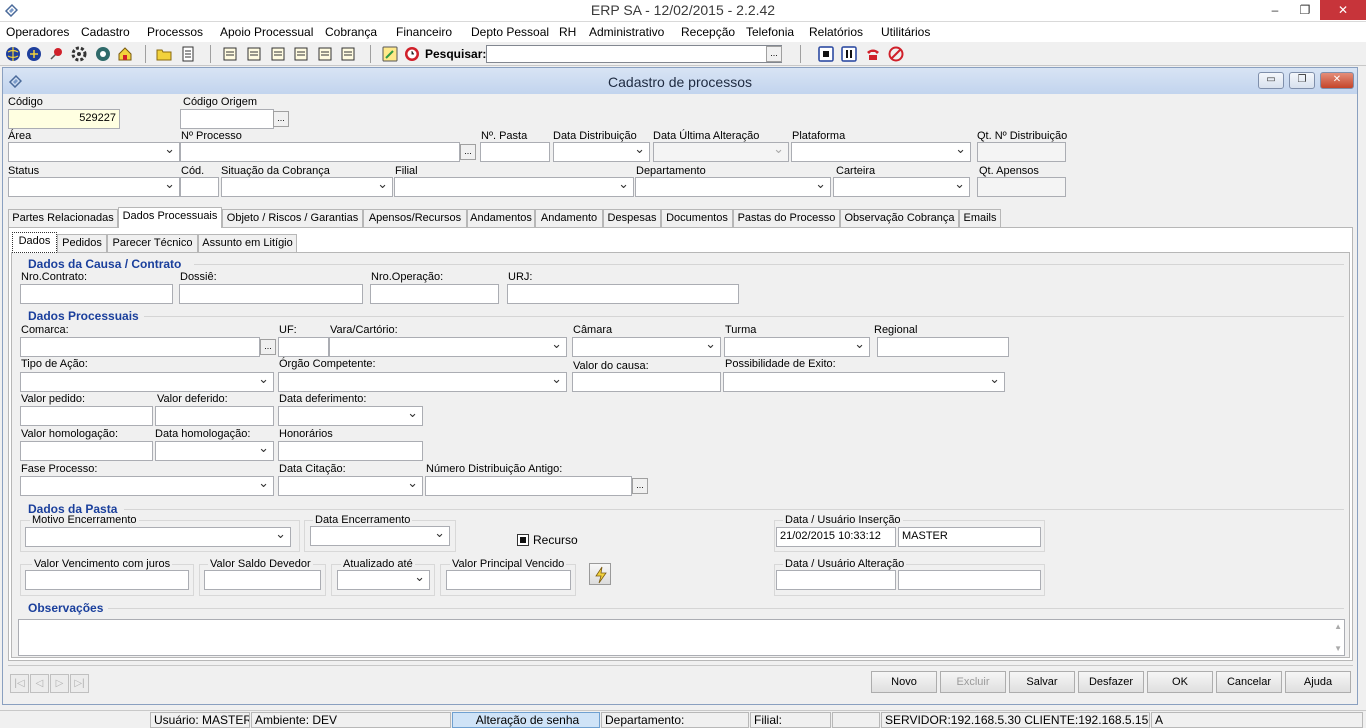  Describe the element at coordinates (325, 54) in the screenshot. I see `report-5-icon` at that location.